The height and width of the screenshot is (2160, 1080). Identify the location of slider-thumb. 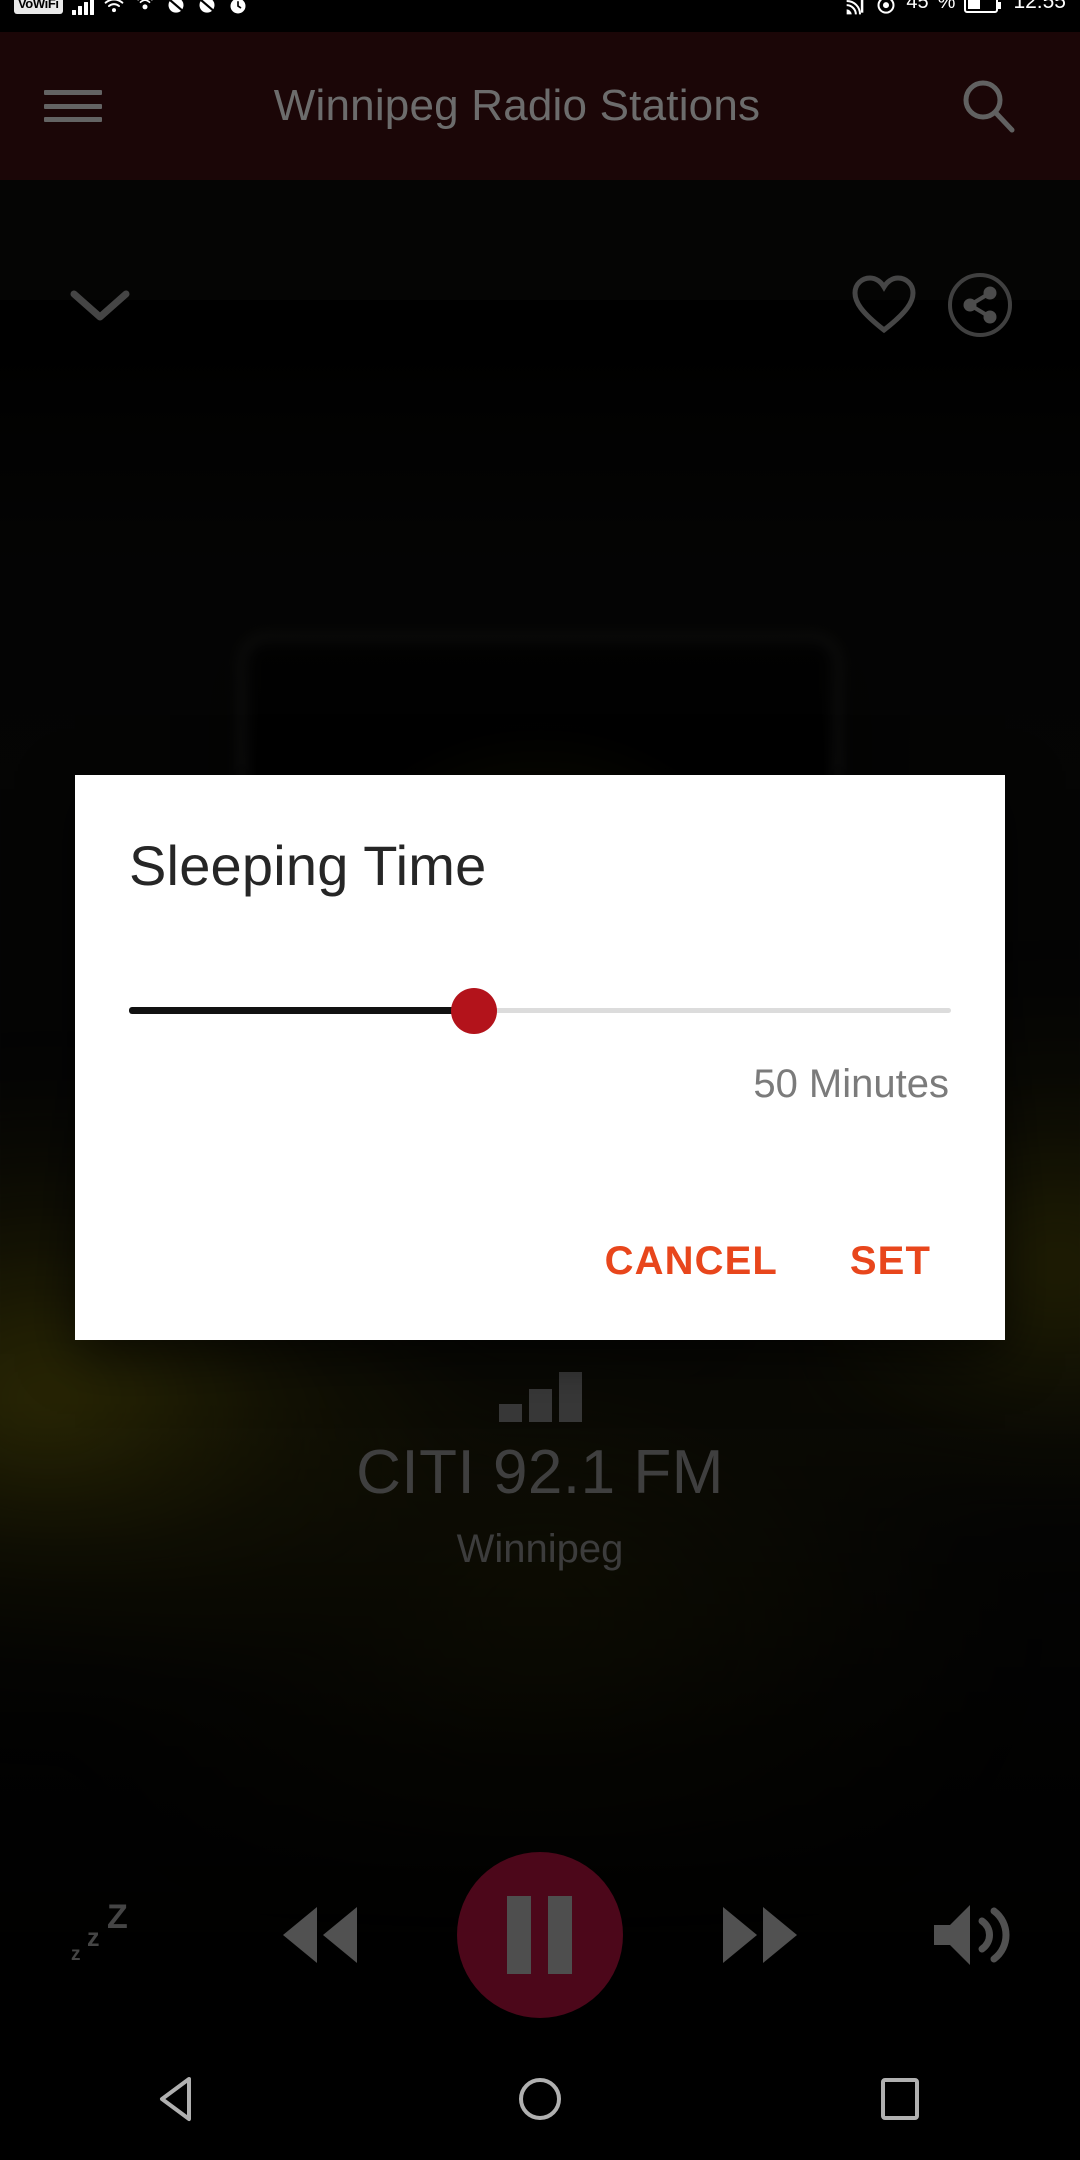
(474, 1011).